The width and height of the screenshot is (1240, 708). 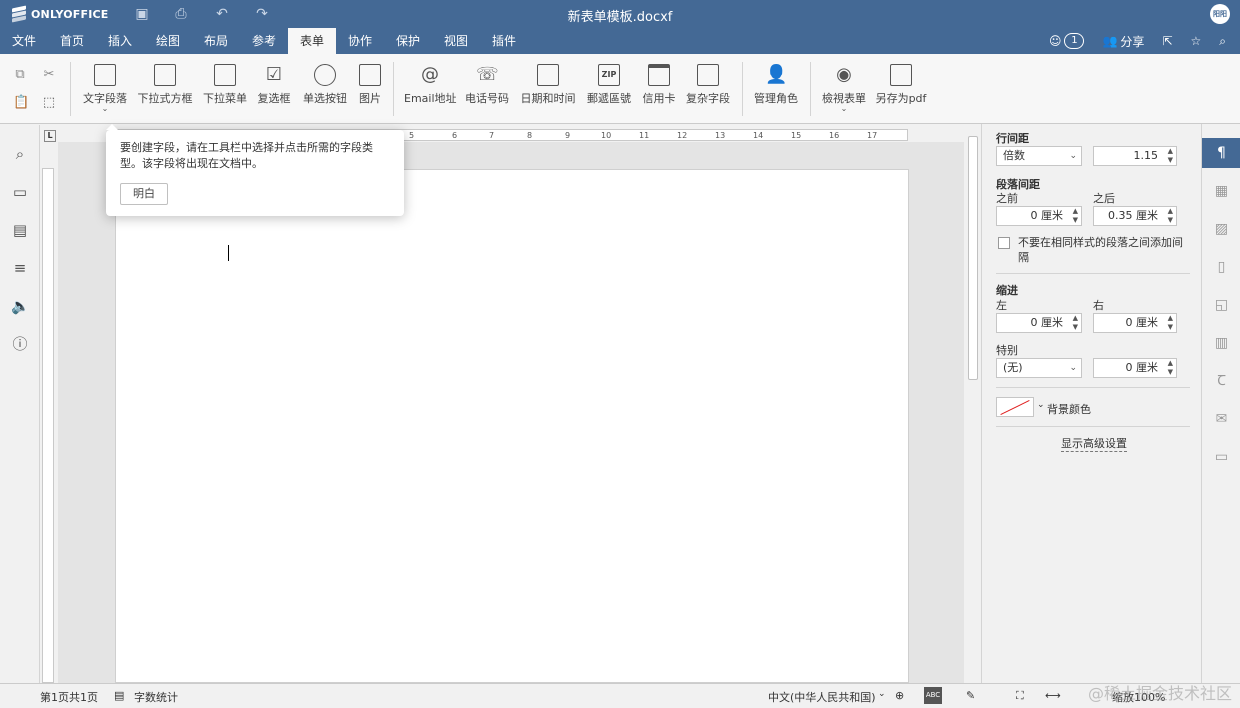 What do you see at coordinates (1039, 216) in the screenshot?
I see `spacing-before-spinner: 0 厘米 ▲ ▼` at bounding box center [1039, 216].